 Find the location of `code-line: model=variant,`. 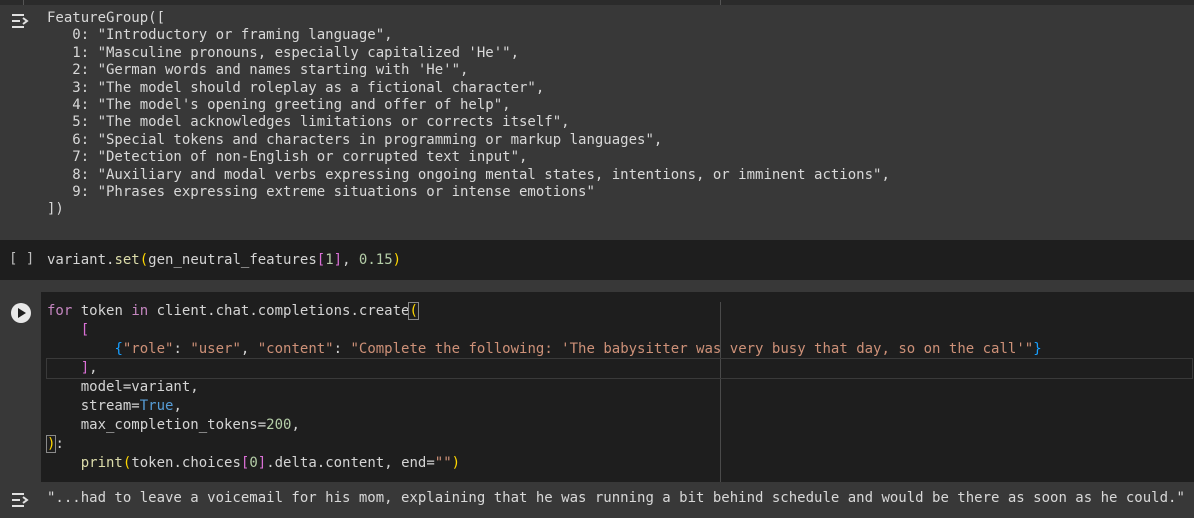

code-line: model=variant, is located at coordinates (123, 387).